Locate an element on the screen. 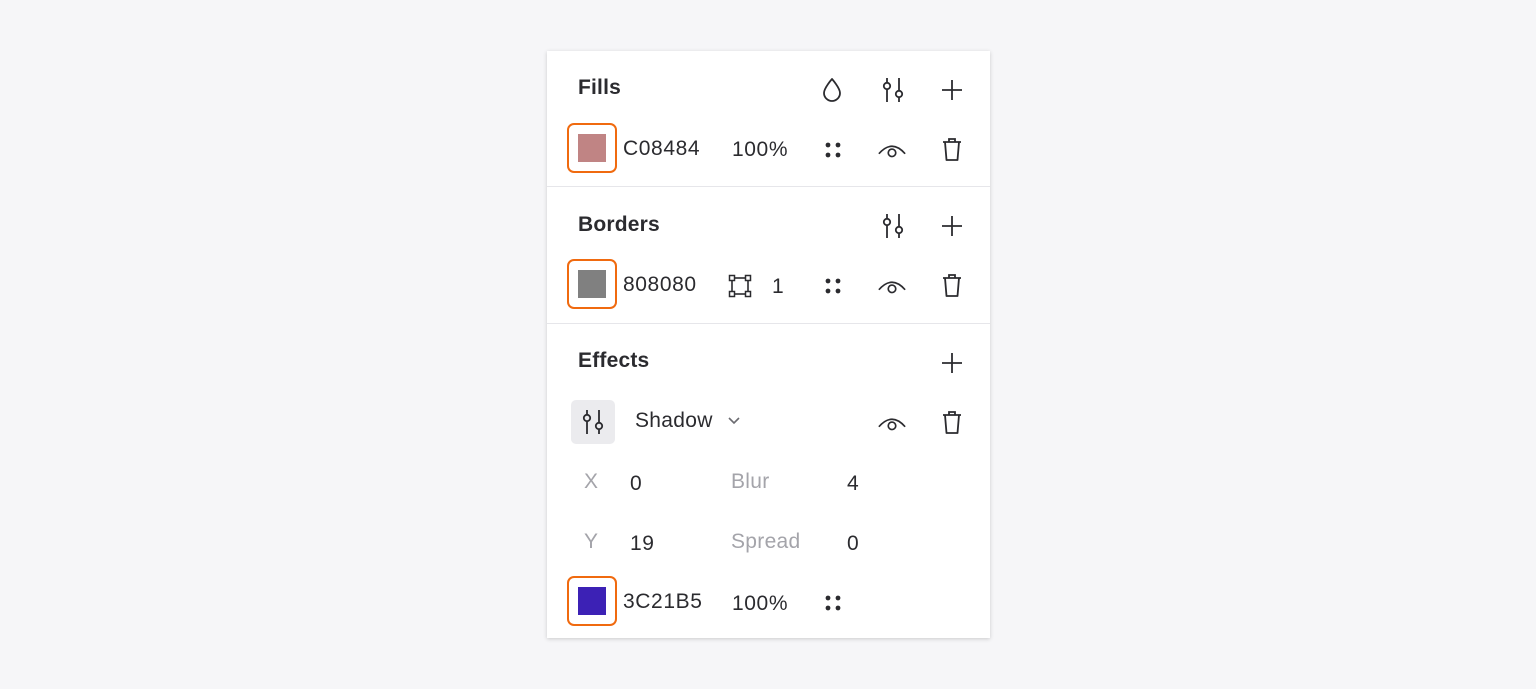 This screenshot has width=1536, height=689. shadow-spread-input: 0 is located at coordinates (853, 544).